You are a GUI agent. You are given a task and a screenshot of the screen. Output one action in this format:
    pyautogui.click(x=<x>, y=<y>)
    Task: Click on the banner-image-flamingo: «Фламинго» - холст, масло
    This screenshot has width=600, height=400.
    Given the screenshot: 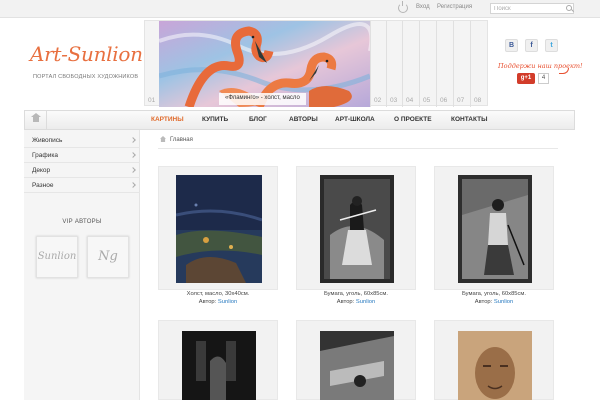 What is the action you would take?
    pyautogui.click(x=264, y=64)
    